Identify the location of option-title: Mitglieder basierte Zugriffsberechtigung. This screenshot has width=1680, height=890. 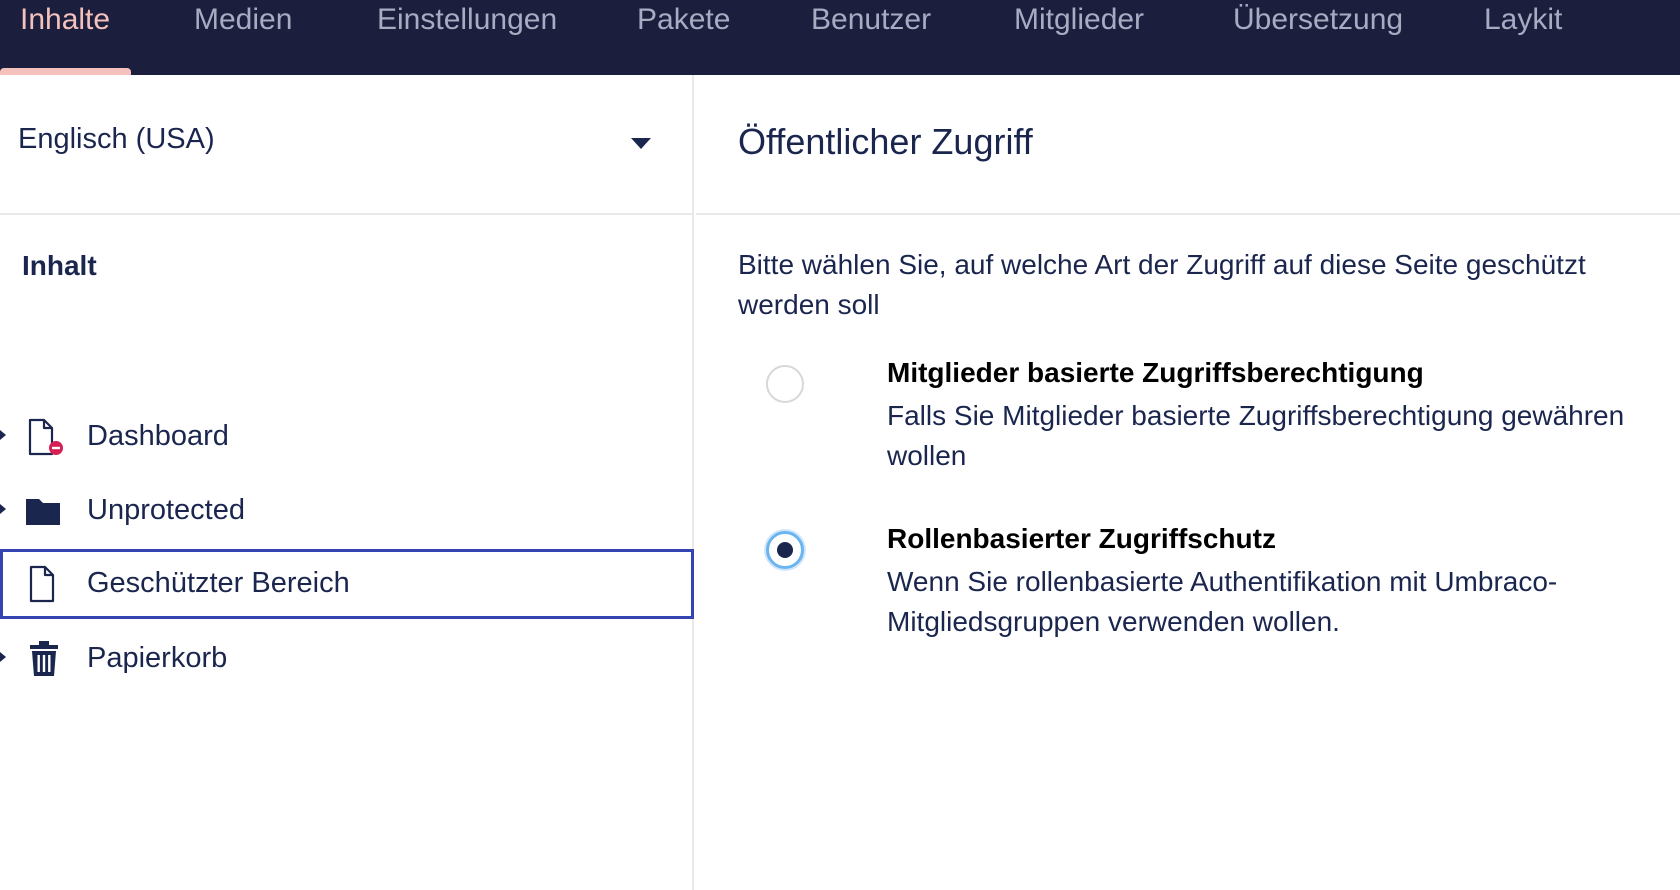
(1155, 372).